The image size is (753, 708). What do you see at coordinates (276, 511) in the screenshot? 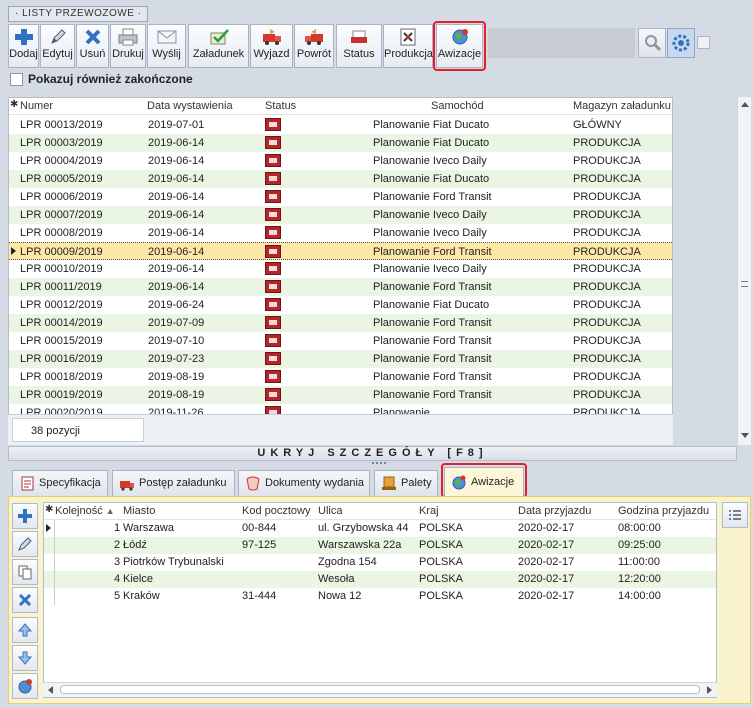
I see `header-kod-pocztowy: Kod pocztowy` at bounding box center [276, 511].